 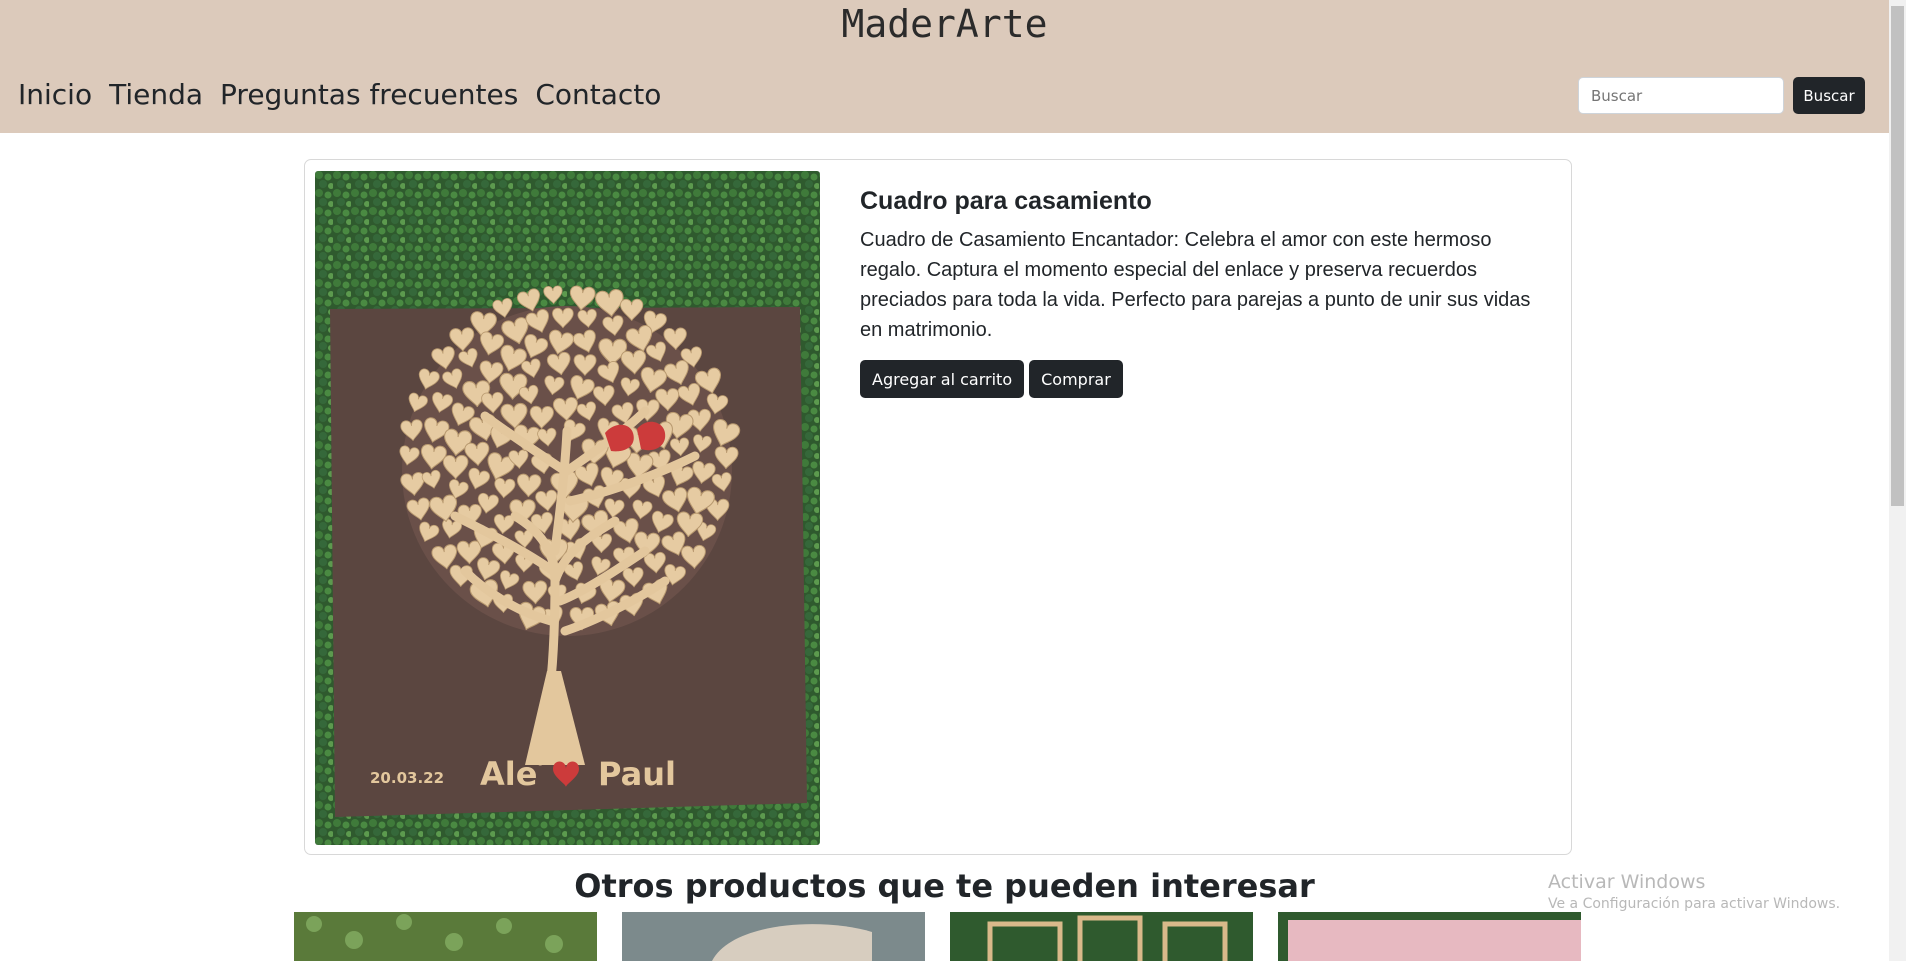 What do you see at coordinates (1681, 95) in the screenshot?
I see `search-input` at bounding box center [1681, 95].